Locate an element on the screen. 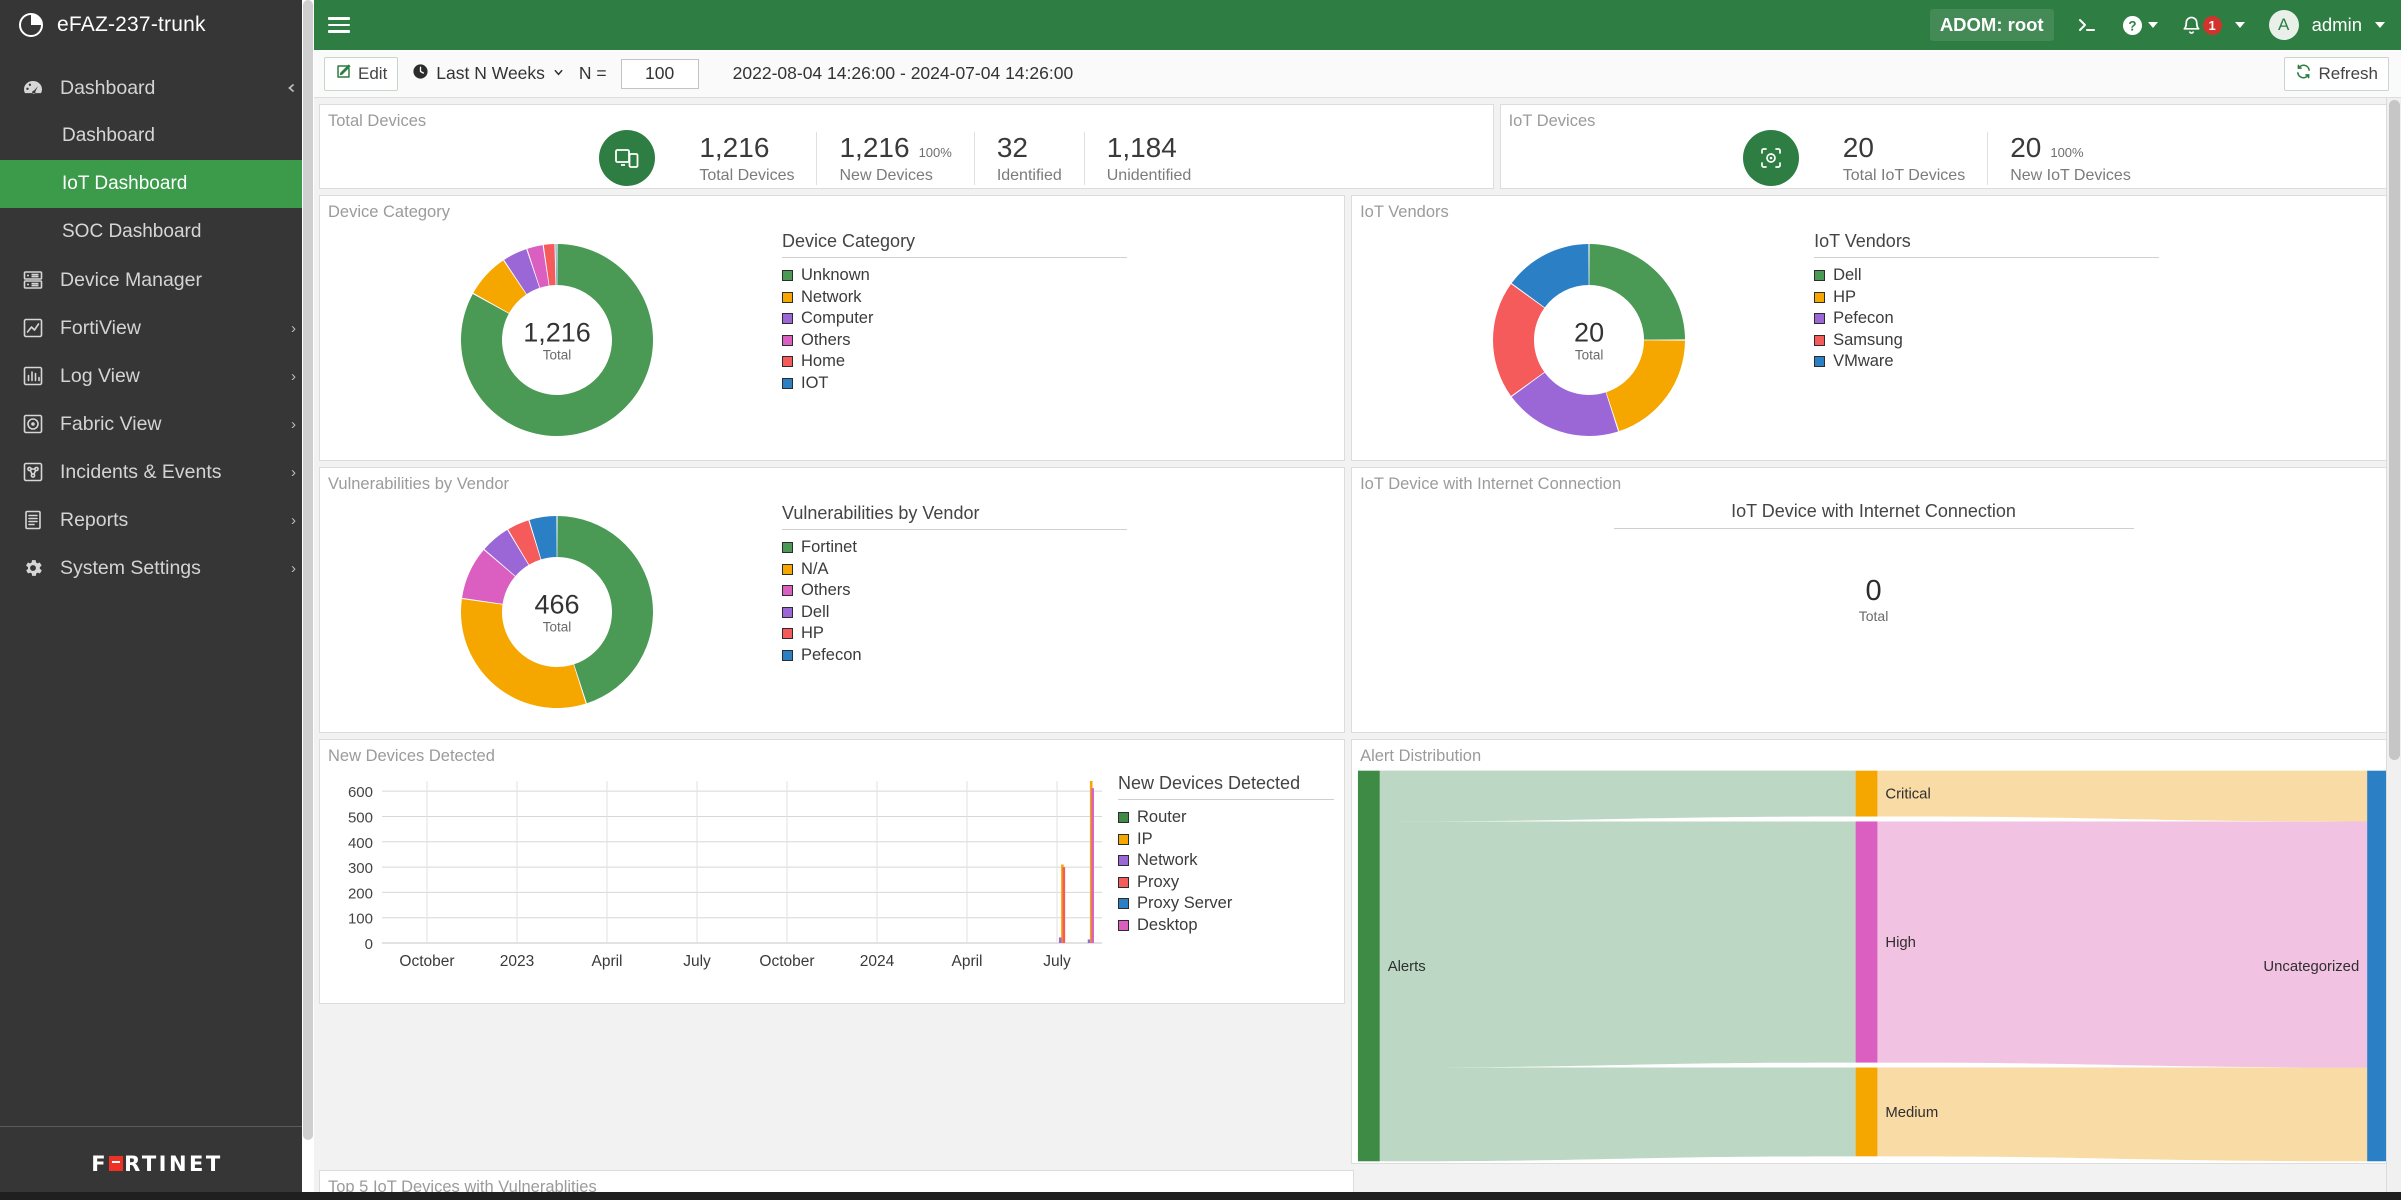 The width and height of the screenshot is (2401, 1200). sidebar-scrollbar is located at coordinates (308, 600).